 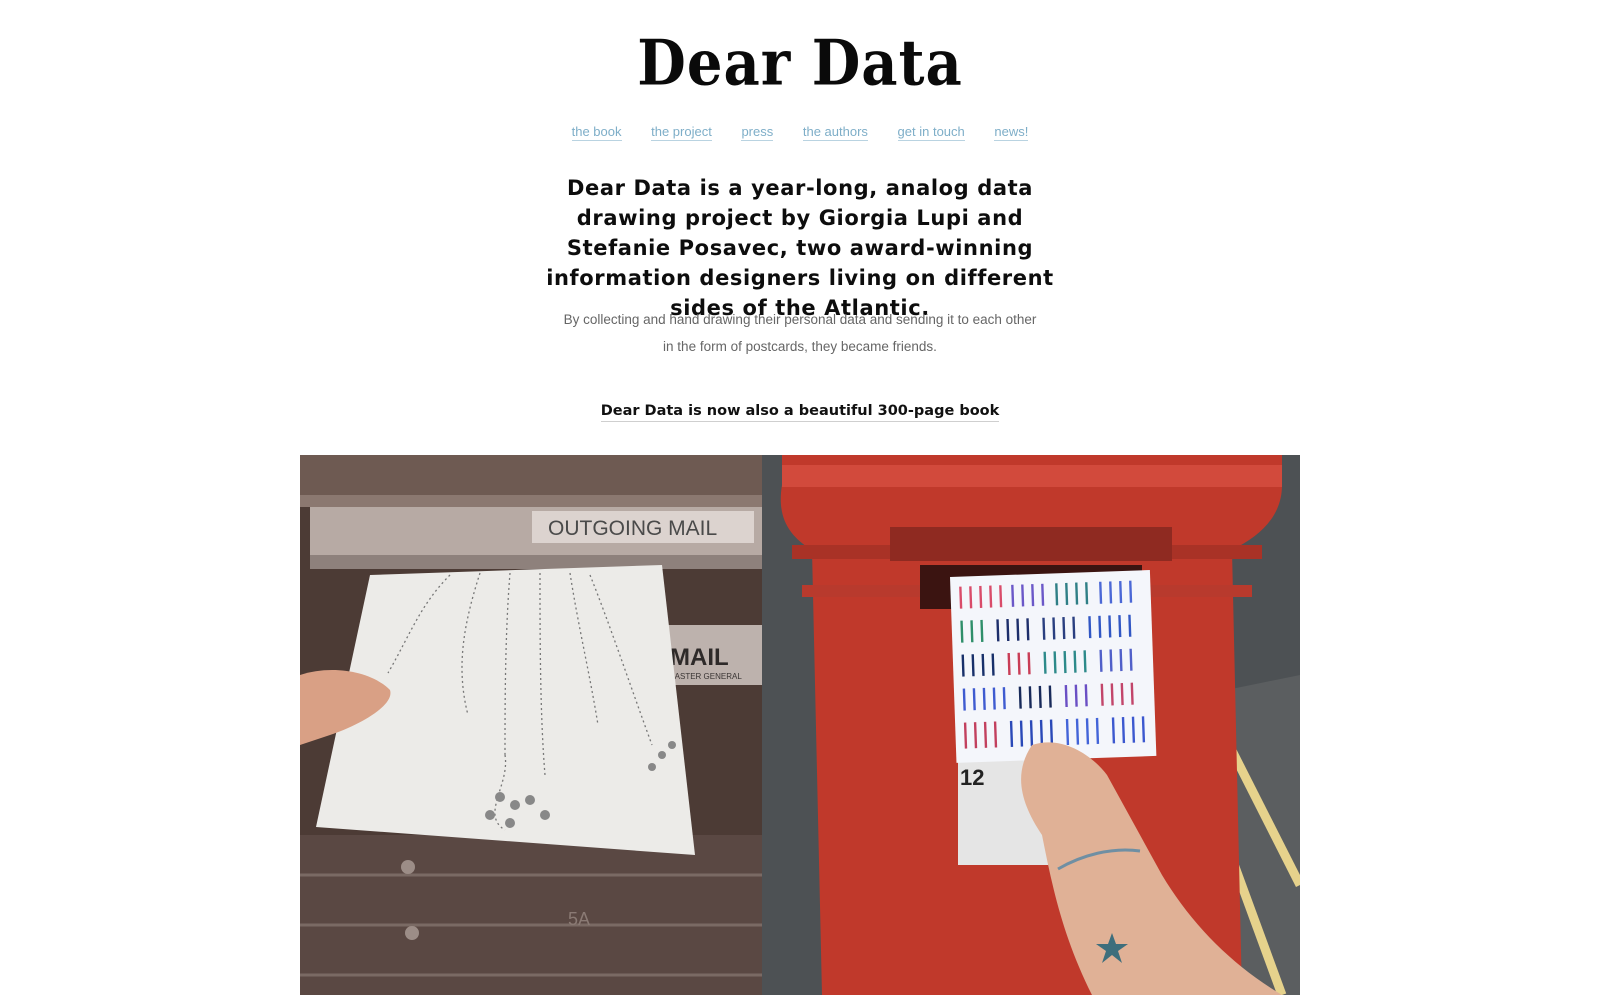 What do you see at coordinates (699, 657) in the screenshot?
I see `mailbox-label: MAIL` at bounding box center [699, 657].